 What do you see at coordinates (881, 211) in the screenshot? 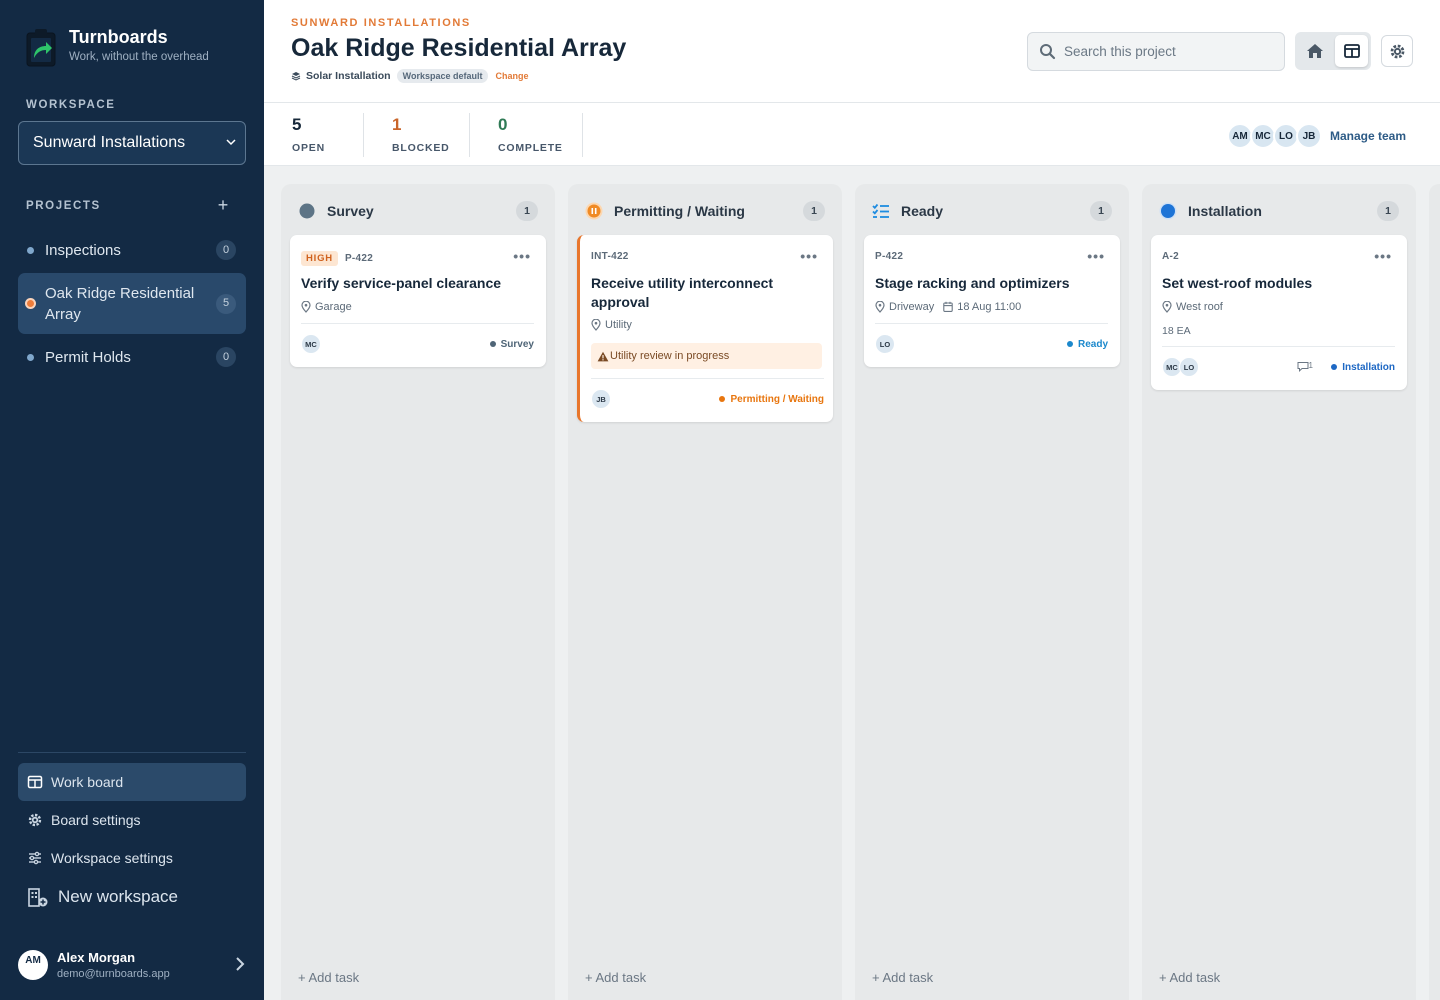
I see `checklist-icon` at bounding box center [881, 211].